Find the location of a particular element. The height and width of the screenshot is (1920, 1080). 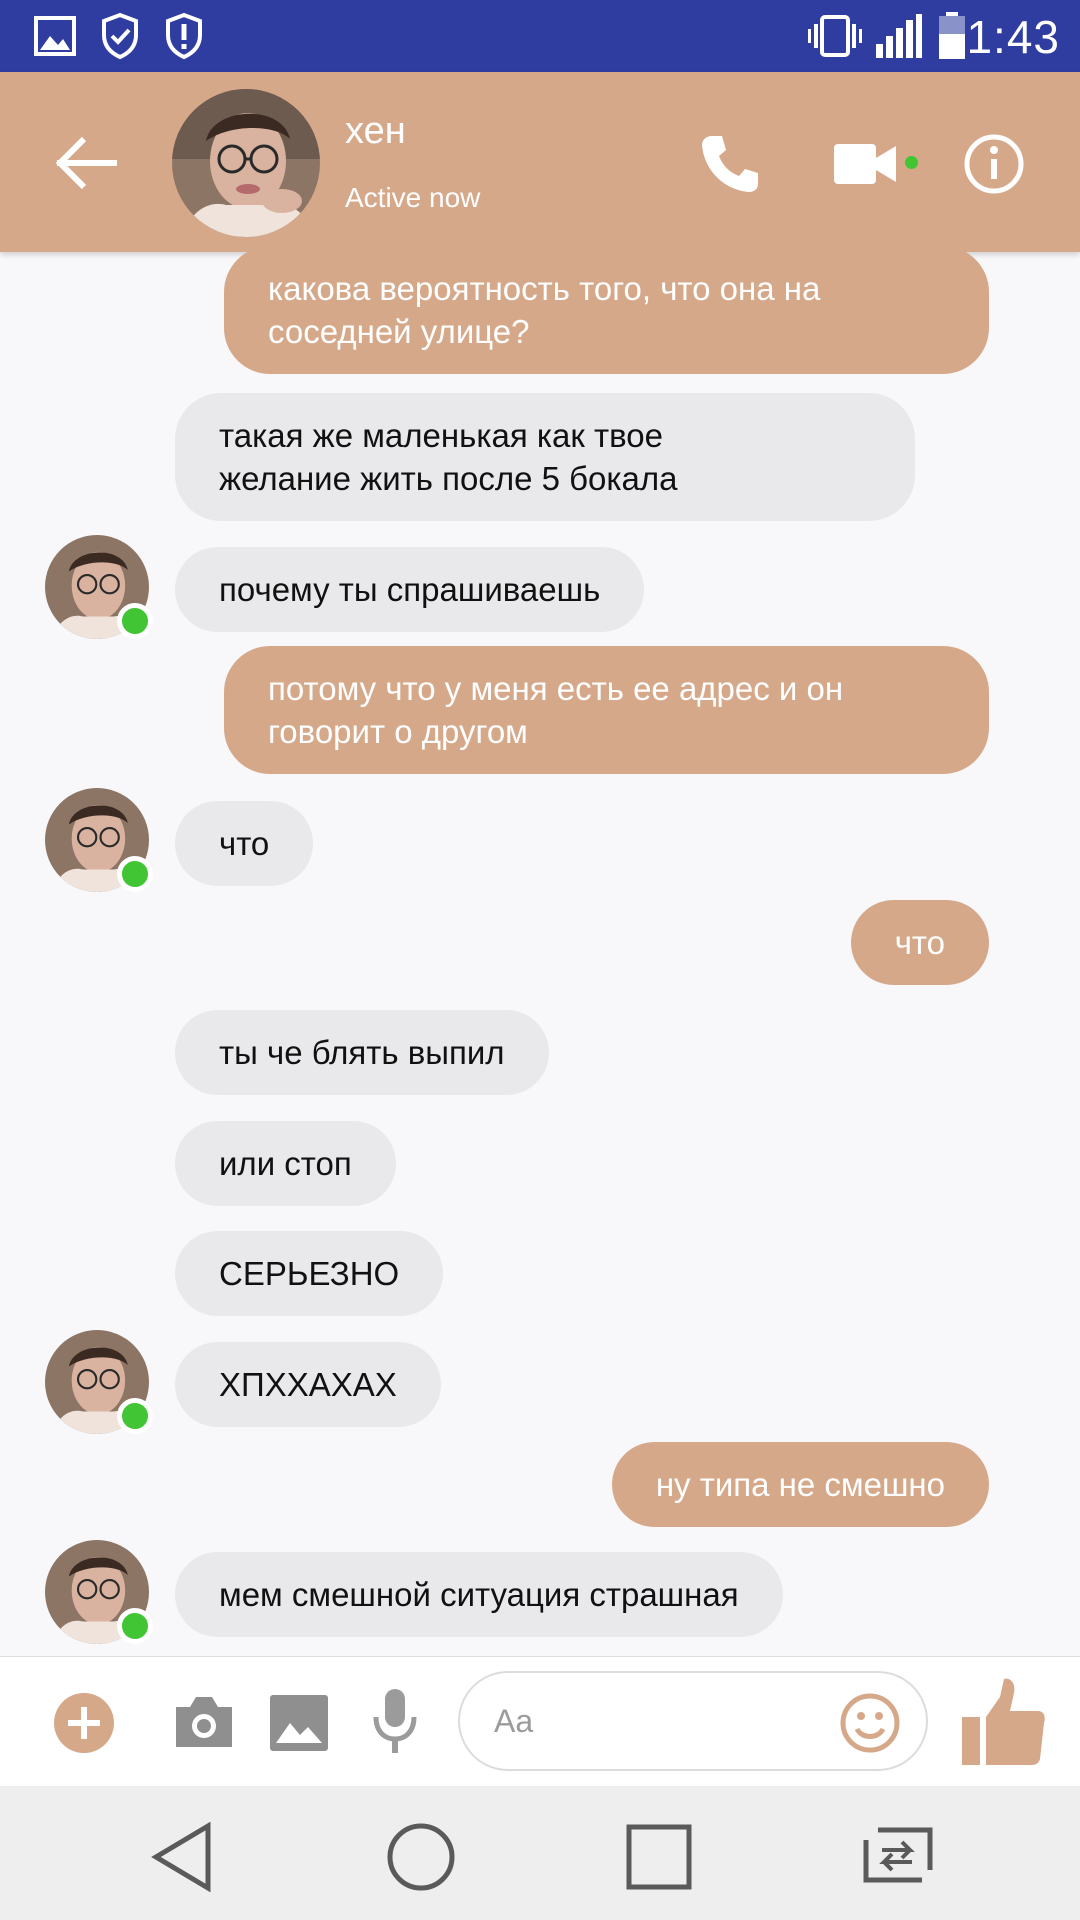

contact-status: Active now is located at coordinates (413, 197).